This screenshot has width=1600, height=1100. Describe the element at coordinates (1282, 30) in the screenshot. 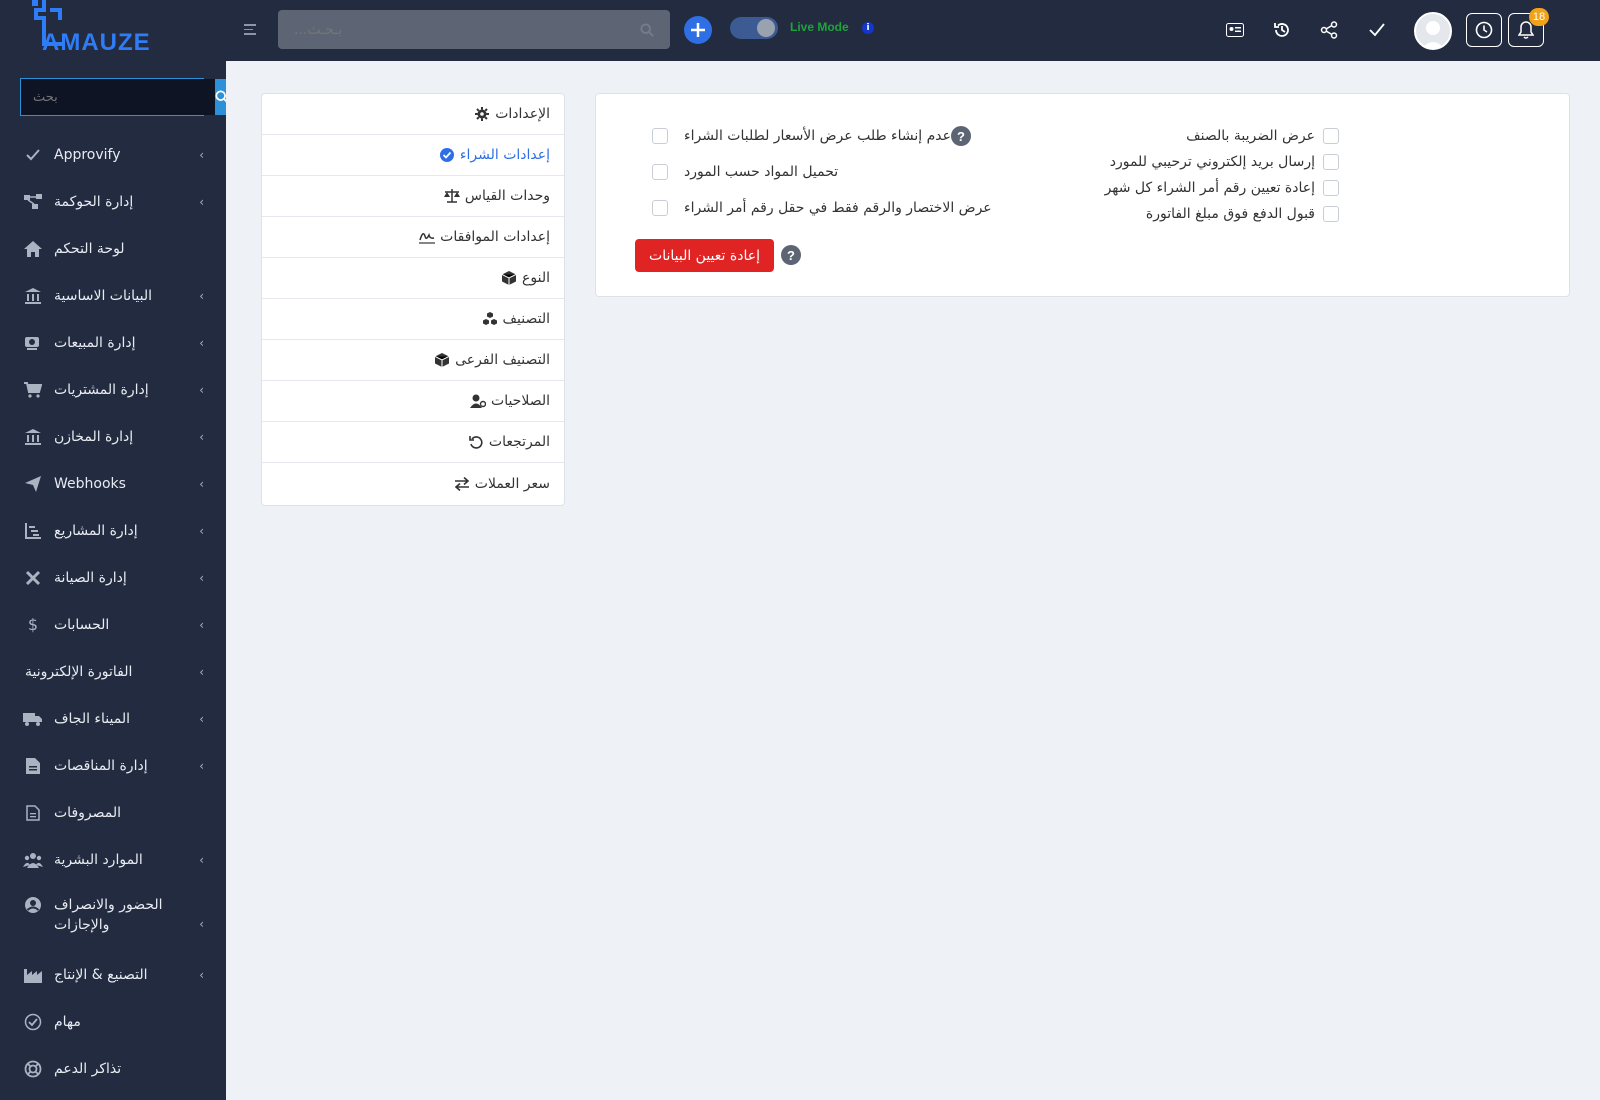

I see `history-icon` at that location.